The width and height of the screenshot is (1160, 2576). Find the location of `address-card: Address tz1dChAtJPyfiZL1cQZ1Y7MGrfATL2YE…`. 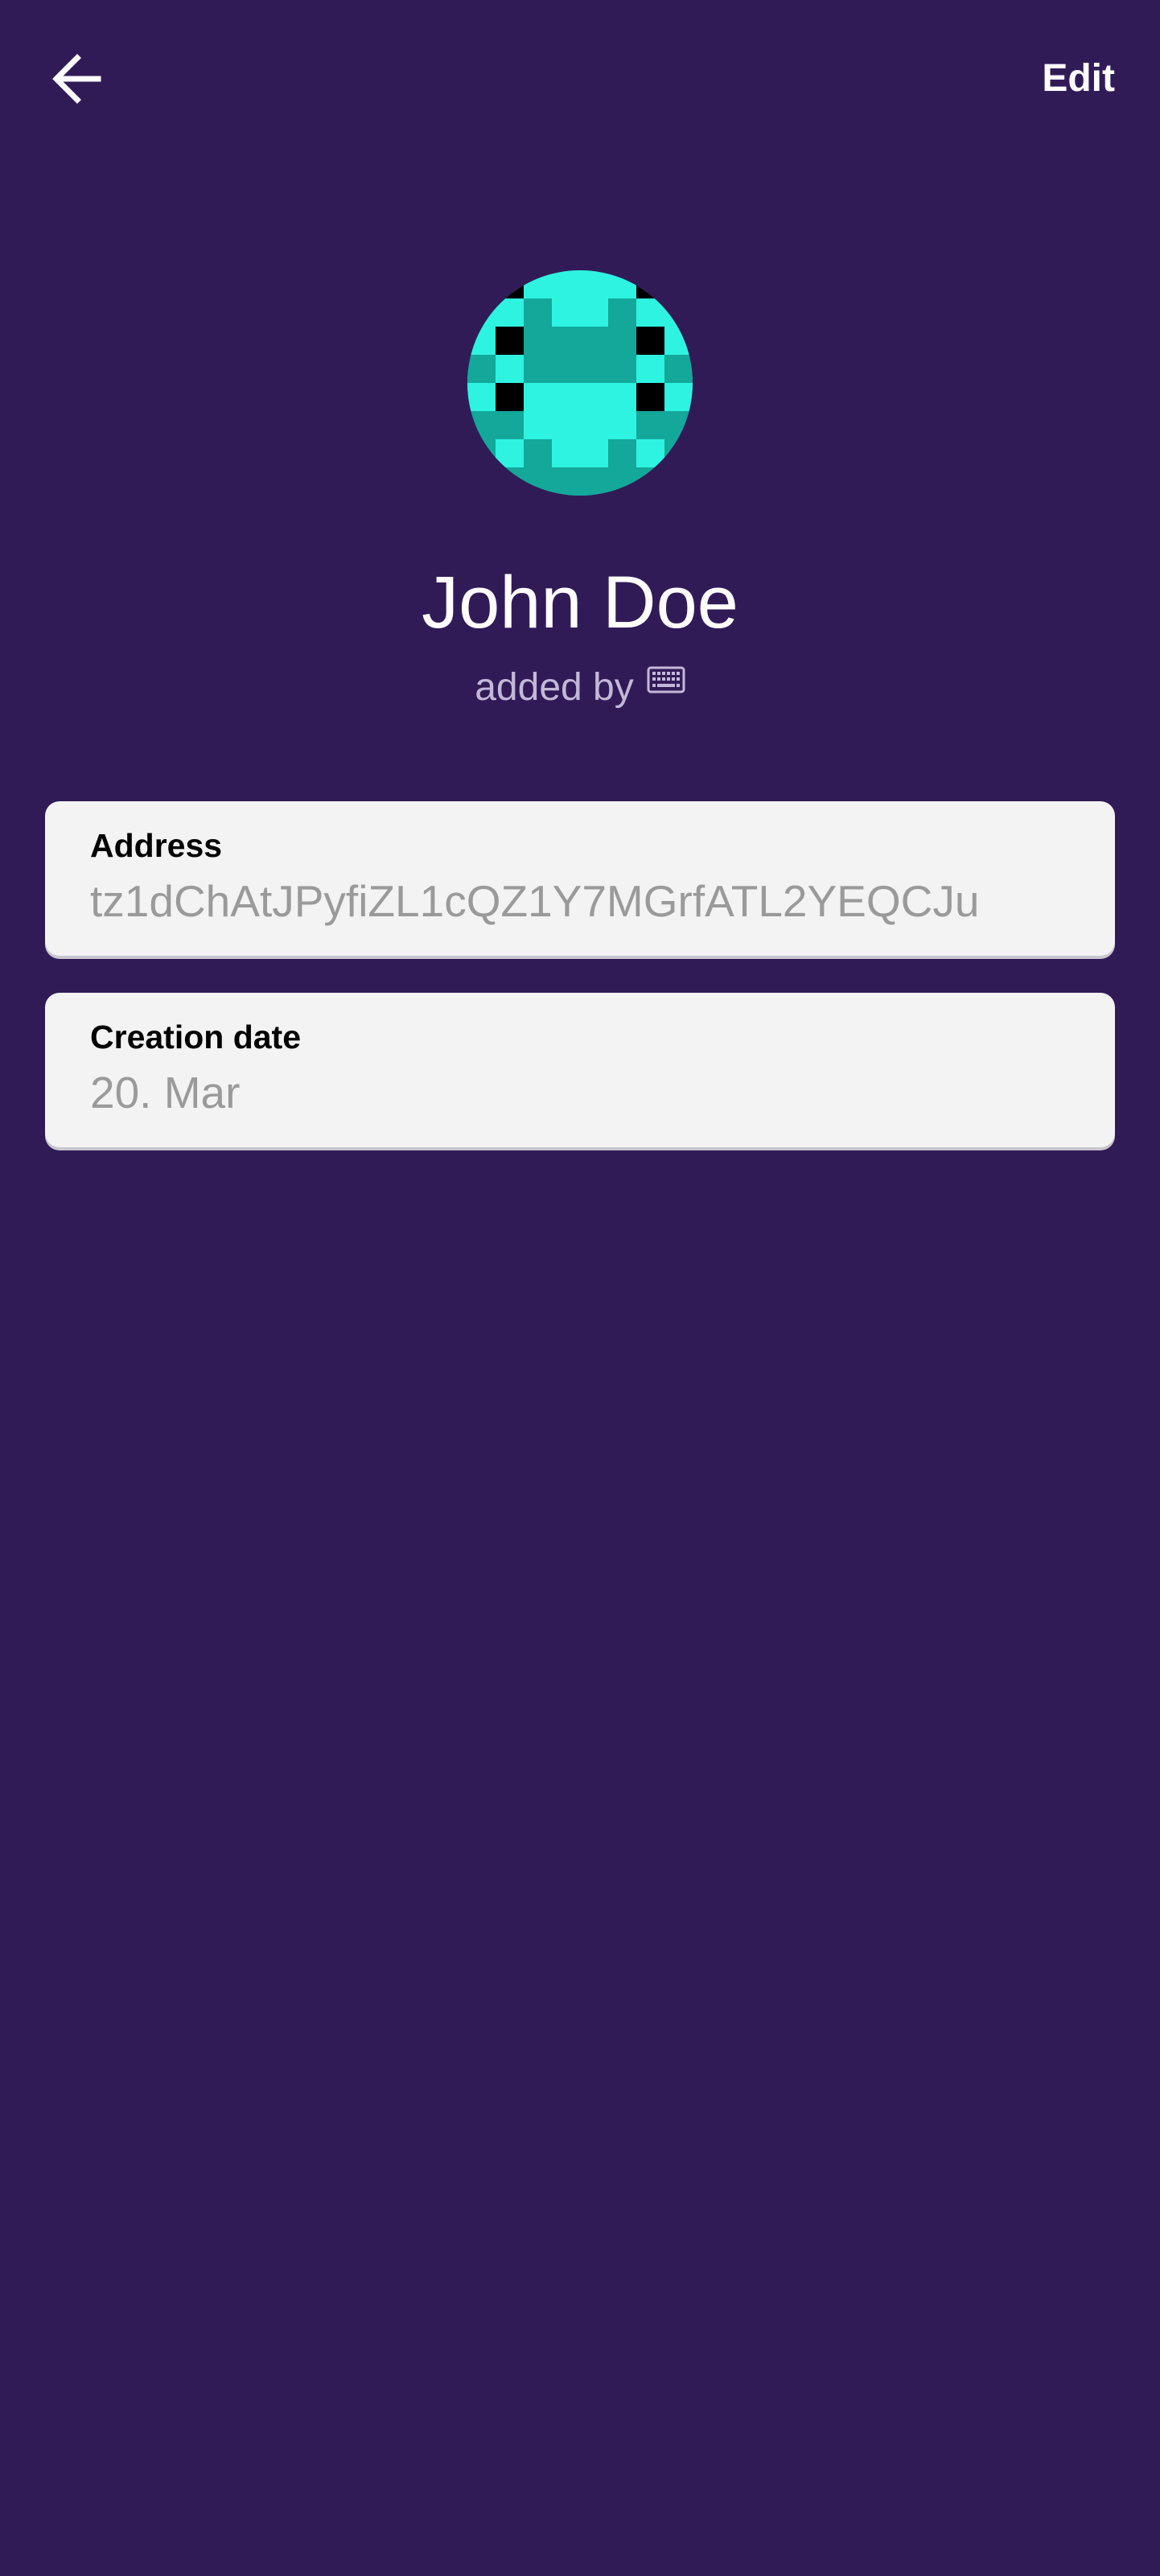

address-card: Address tz1dChAtJPyfiZL1cQZ1Y7MGrfATL2YE… is located at coordinates (580, 878).